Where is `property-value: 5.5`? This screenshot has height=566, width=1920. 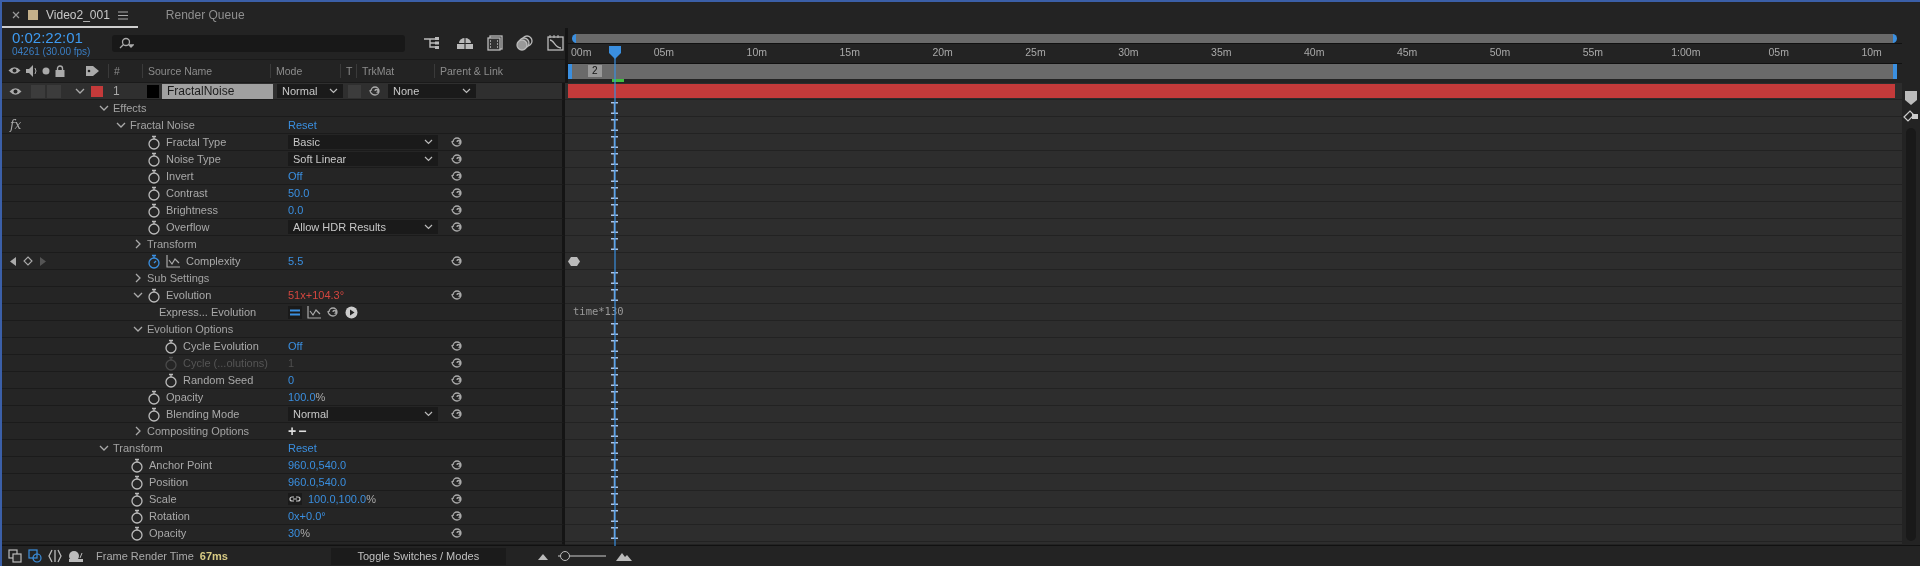
property-value: 5.5 is located at coordinates (296, 261).